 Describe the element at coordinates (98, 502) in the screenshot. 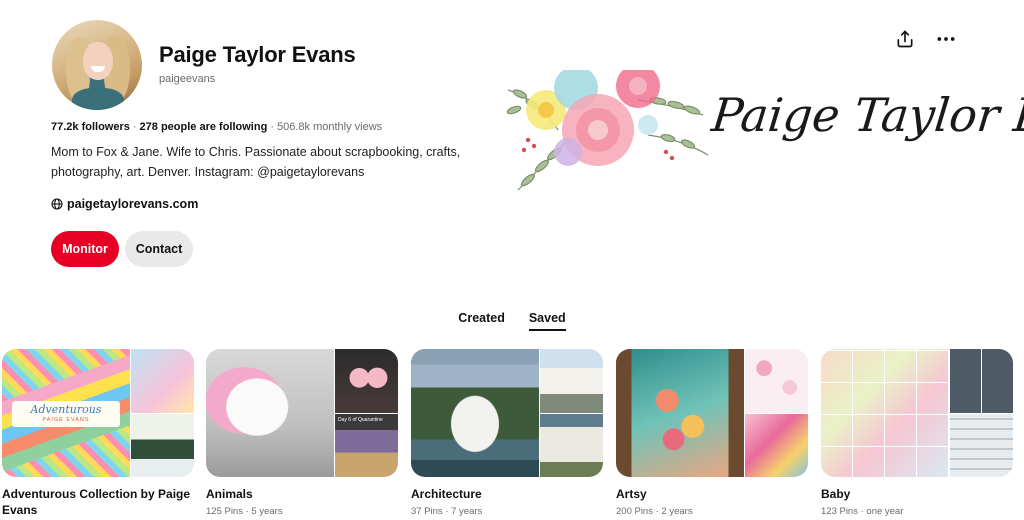

I see `board-title: Adventurous Collection by Paige Evans` at that location.